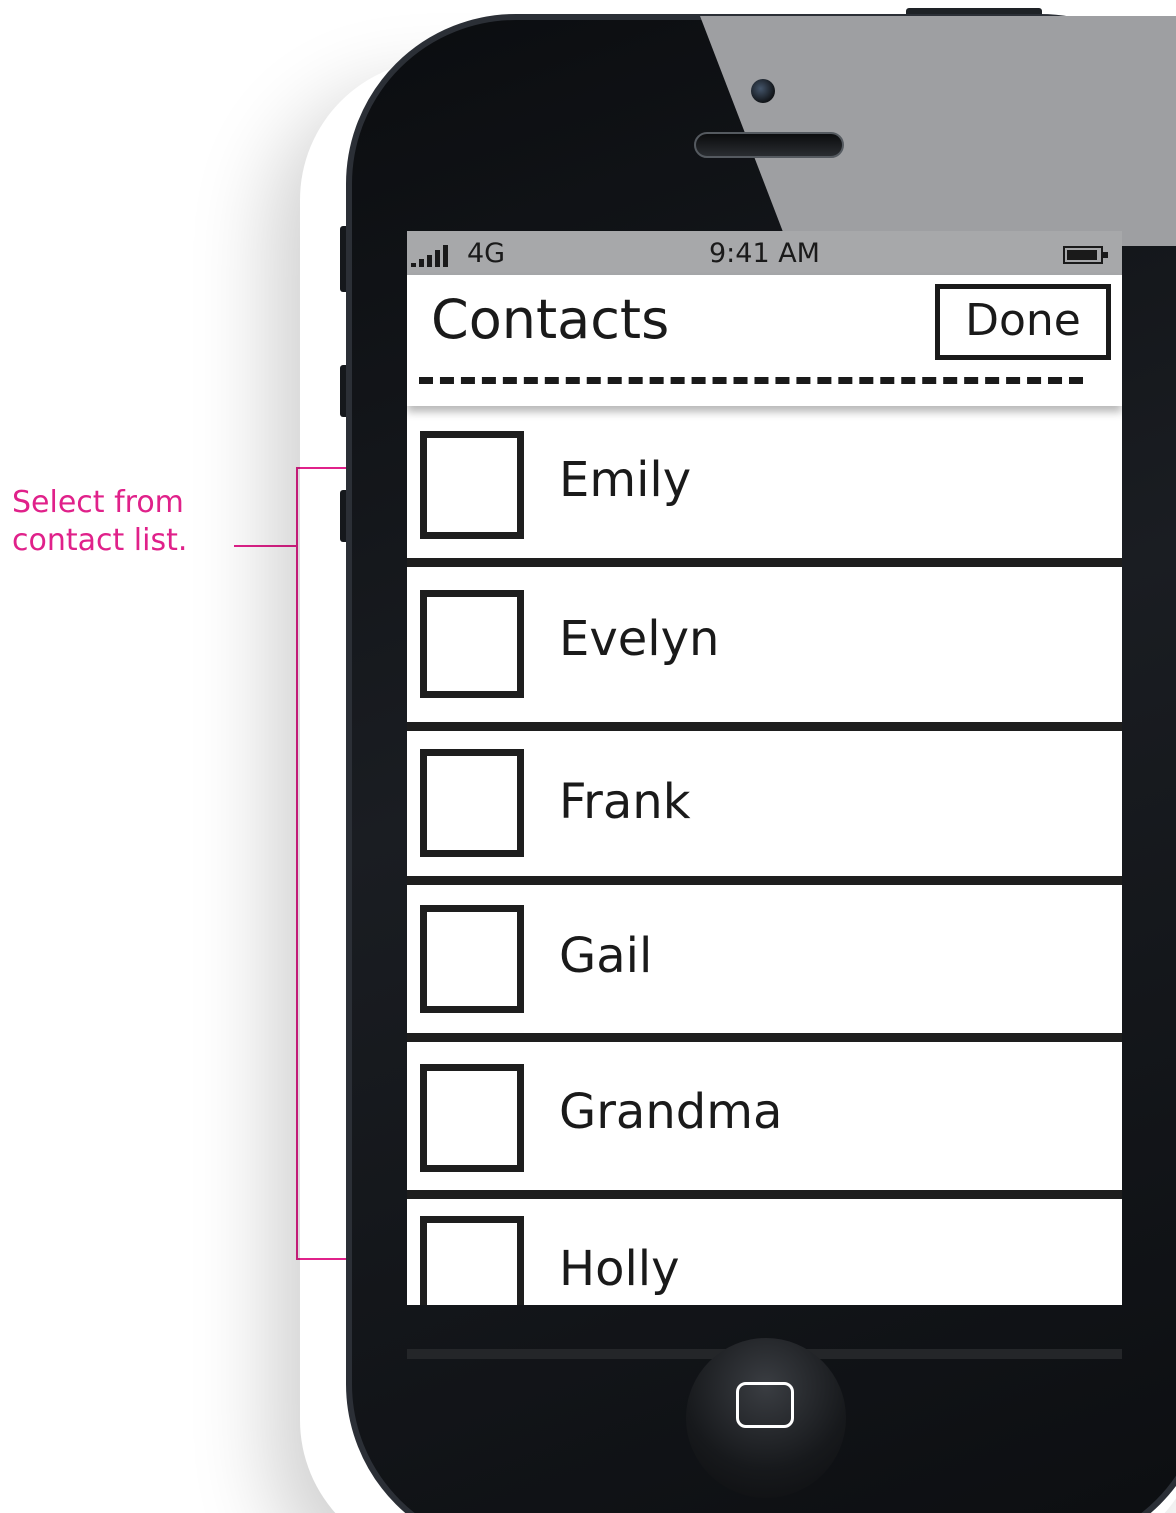  What do you see at coordinates (763, 1252) in the screenshot?
I see `contact-row-holly: Holly` at bounding box center [763, 1252].